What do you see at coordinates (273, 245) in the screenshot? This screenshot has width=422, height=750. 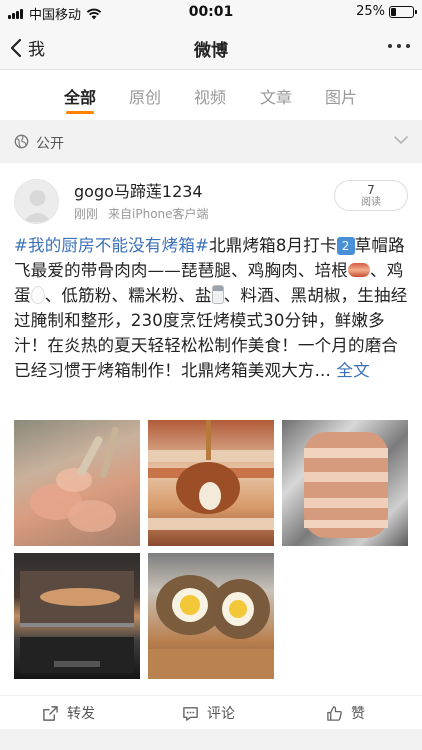 I see `text-segment-1: 北鼎烤箱8月打卡` at bounding box center [273, 245].